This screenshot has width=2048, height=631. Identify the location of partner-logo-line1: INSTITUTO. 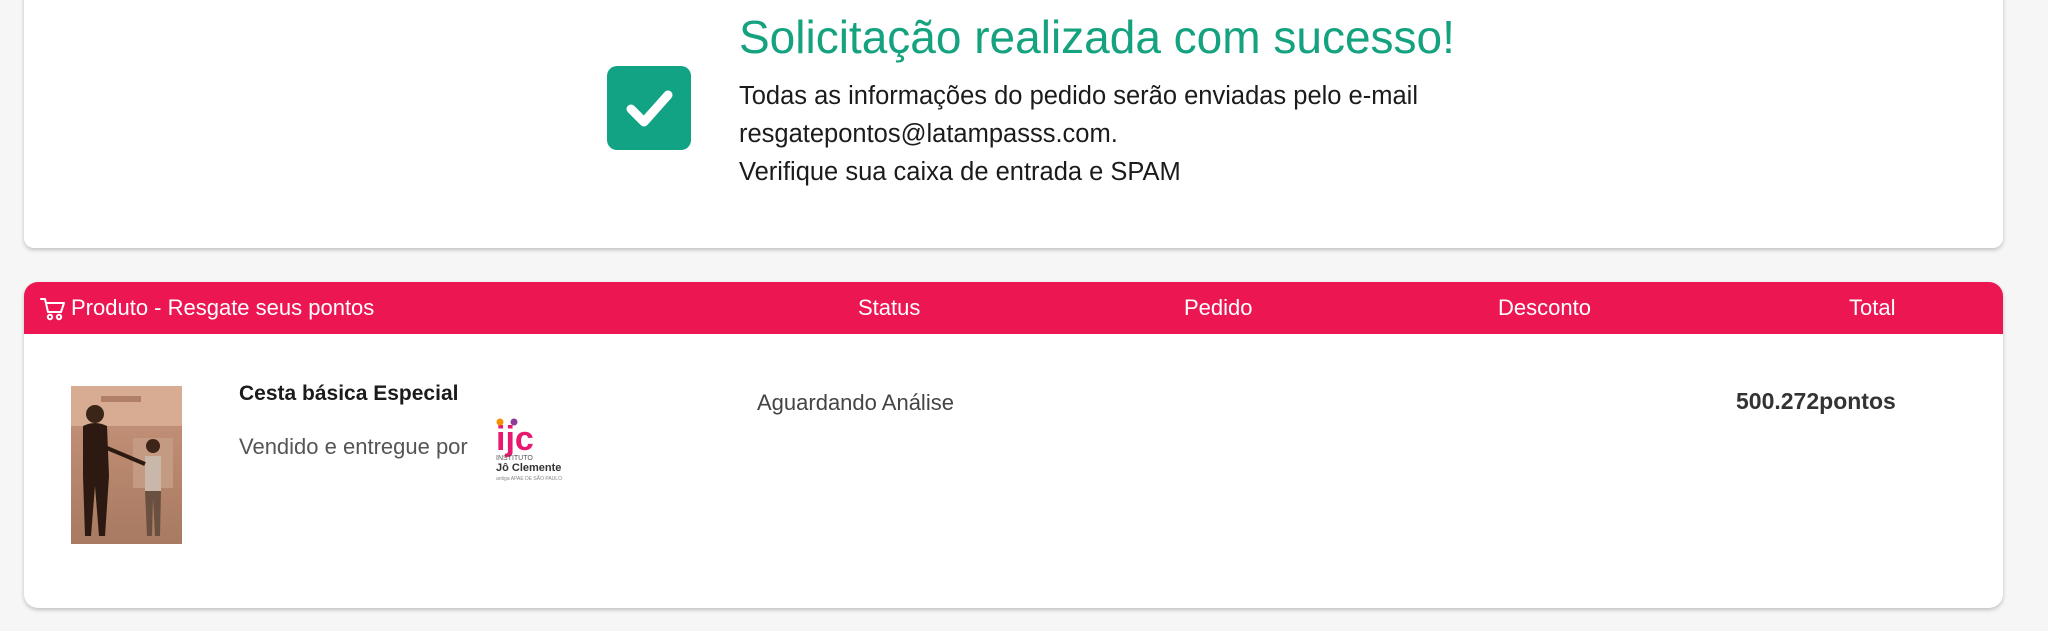
(514, 458).